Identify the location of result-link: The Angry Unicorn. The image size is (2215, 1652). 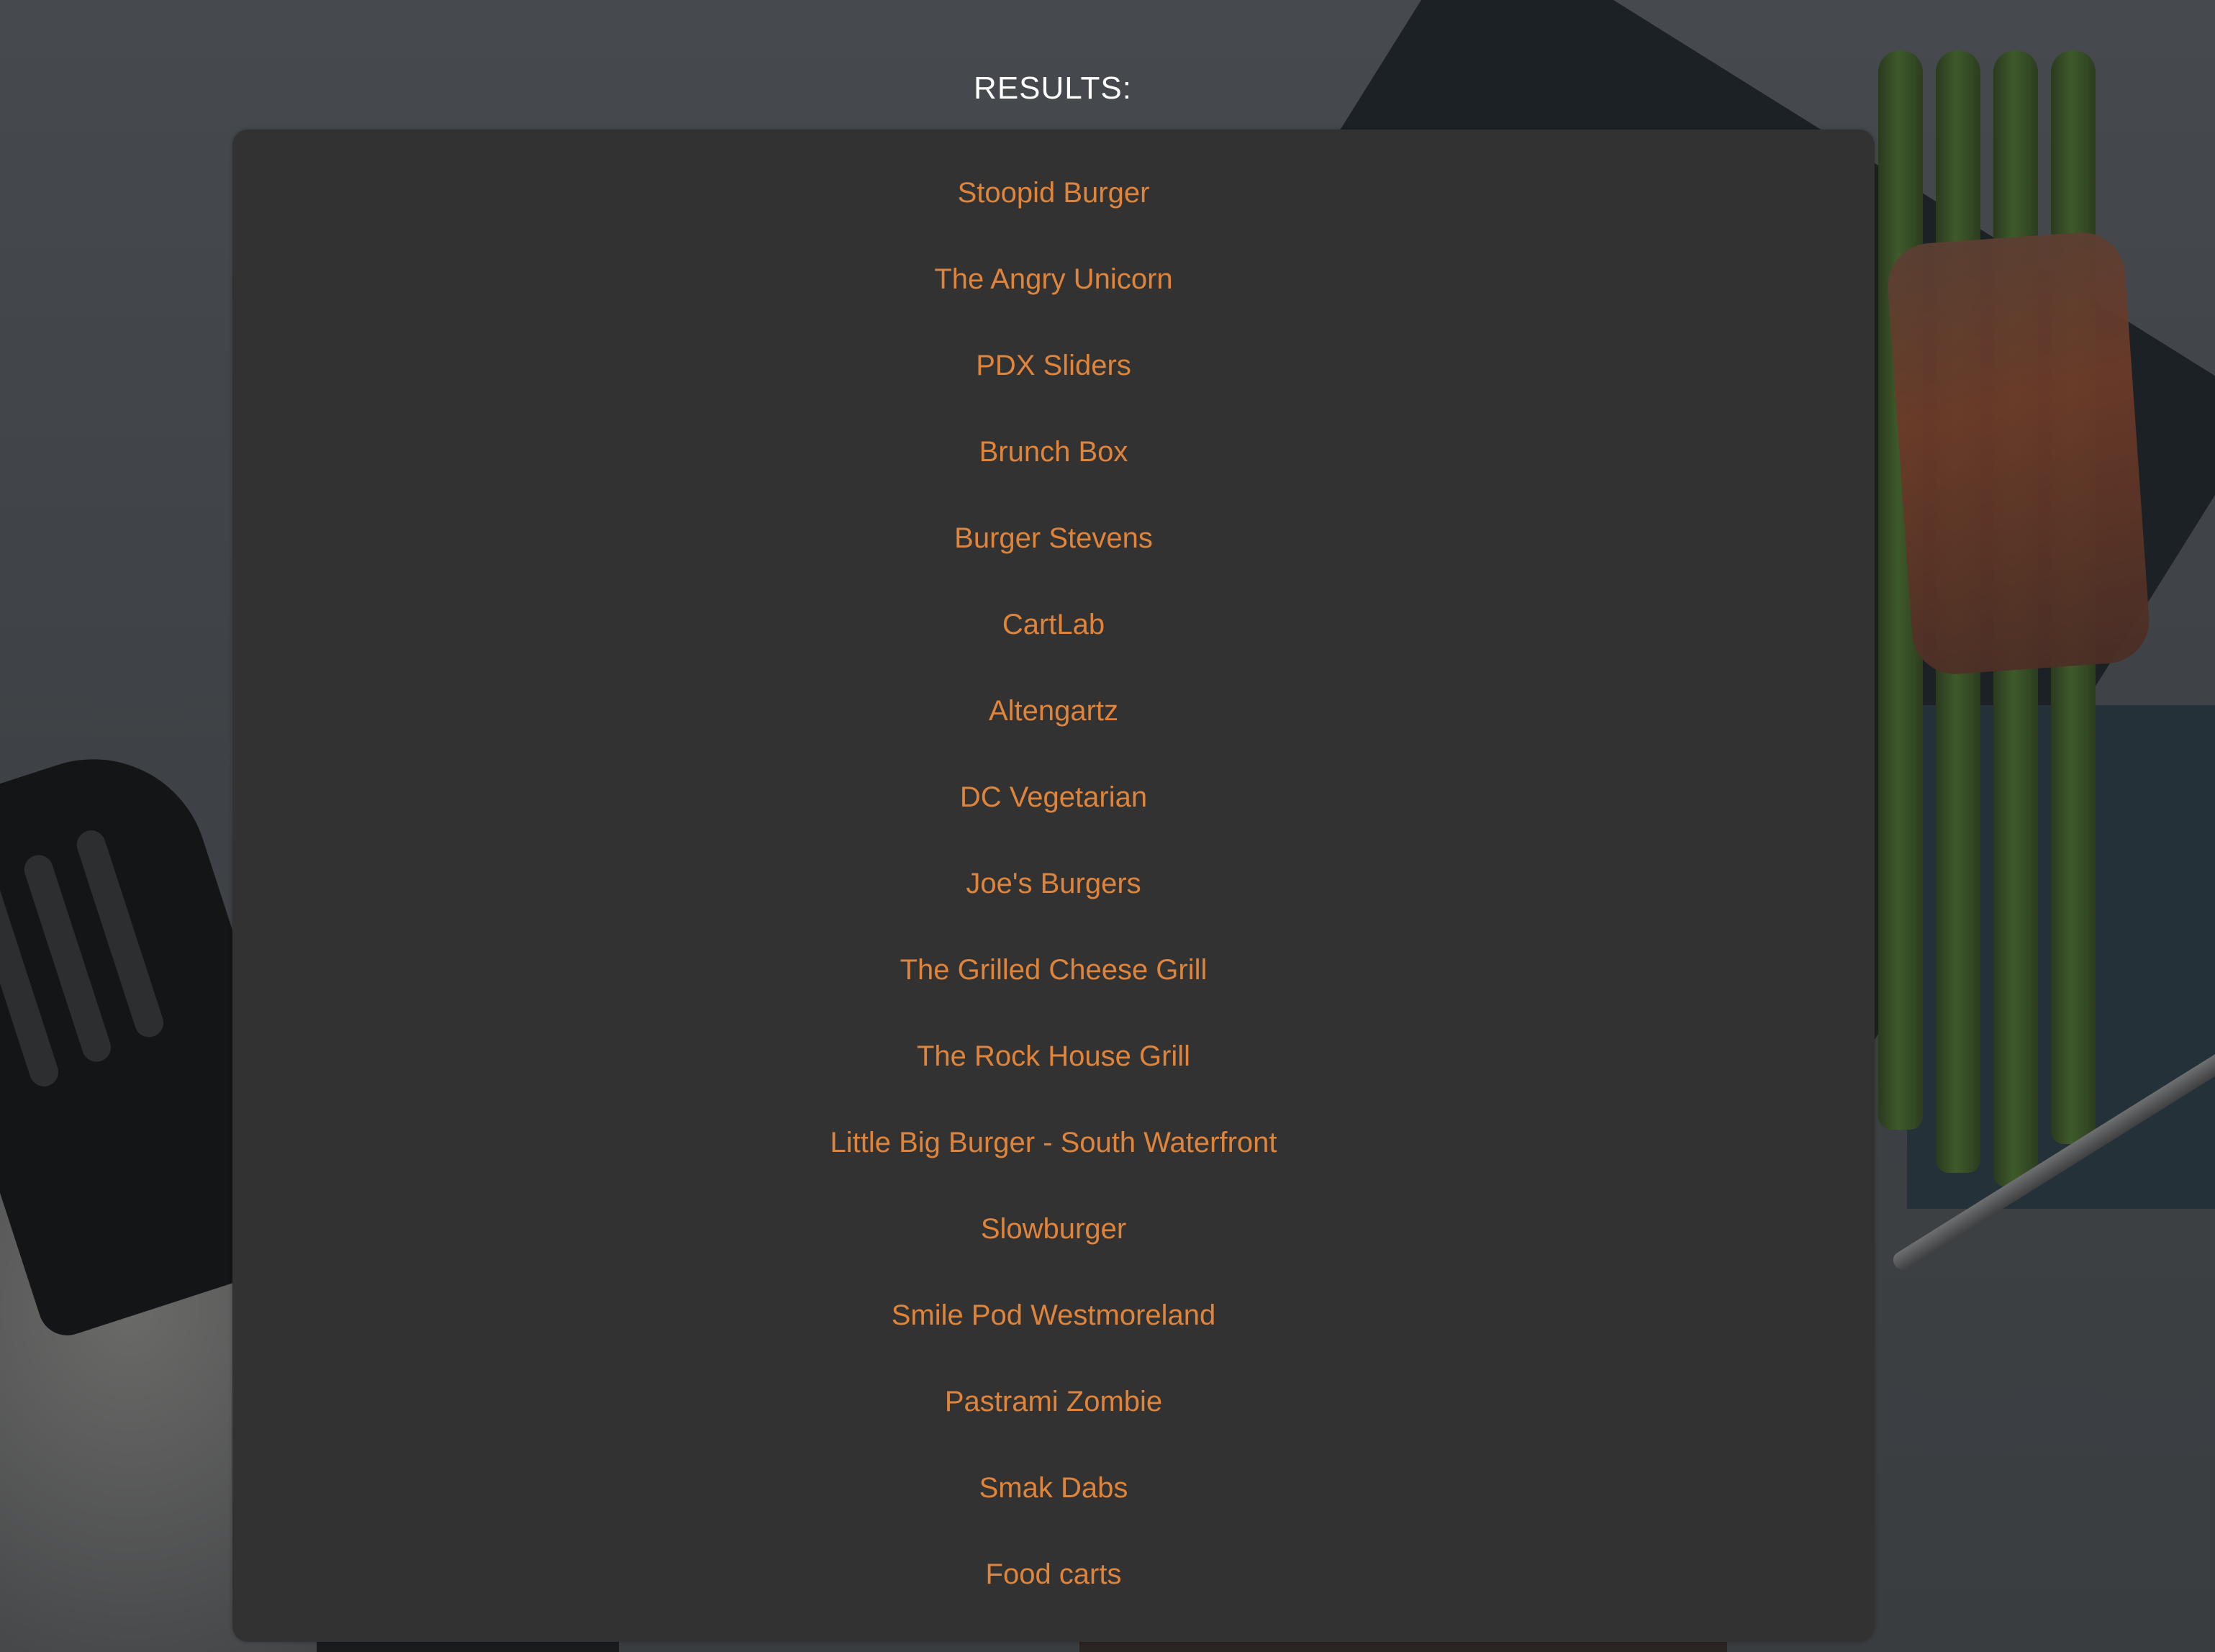
(1053, 279).